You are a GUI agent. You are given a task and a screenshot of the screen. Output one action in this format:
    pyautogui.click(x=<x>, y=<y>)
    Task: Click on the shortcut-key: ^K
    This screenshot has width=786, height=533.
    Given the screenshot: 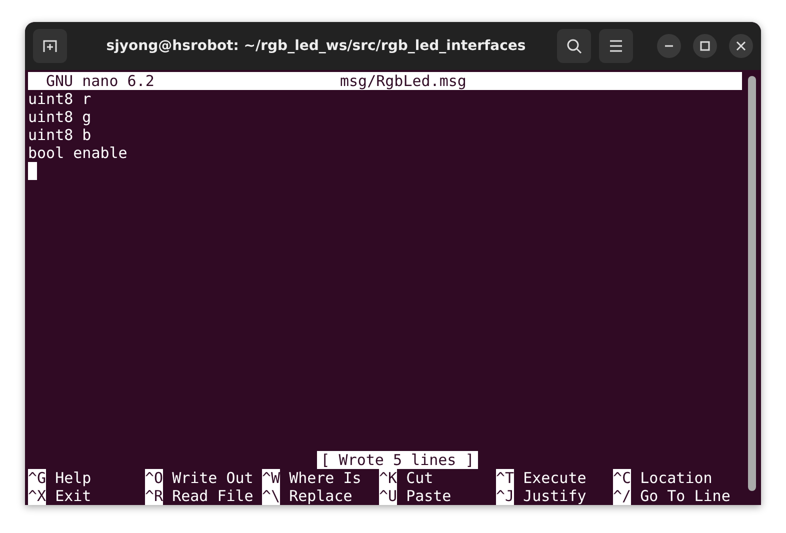 What is the action you would take?
    pyautogui.click(x=388, y=478)
    